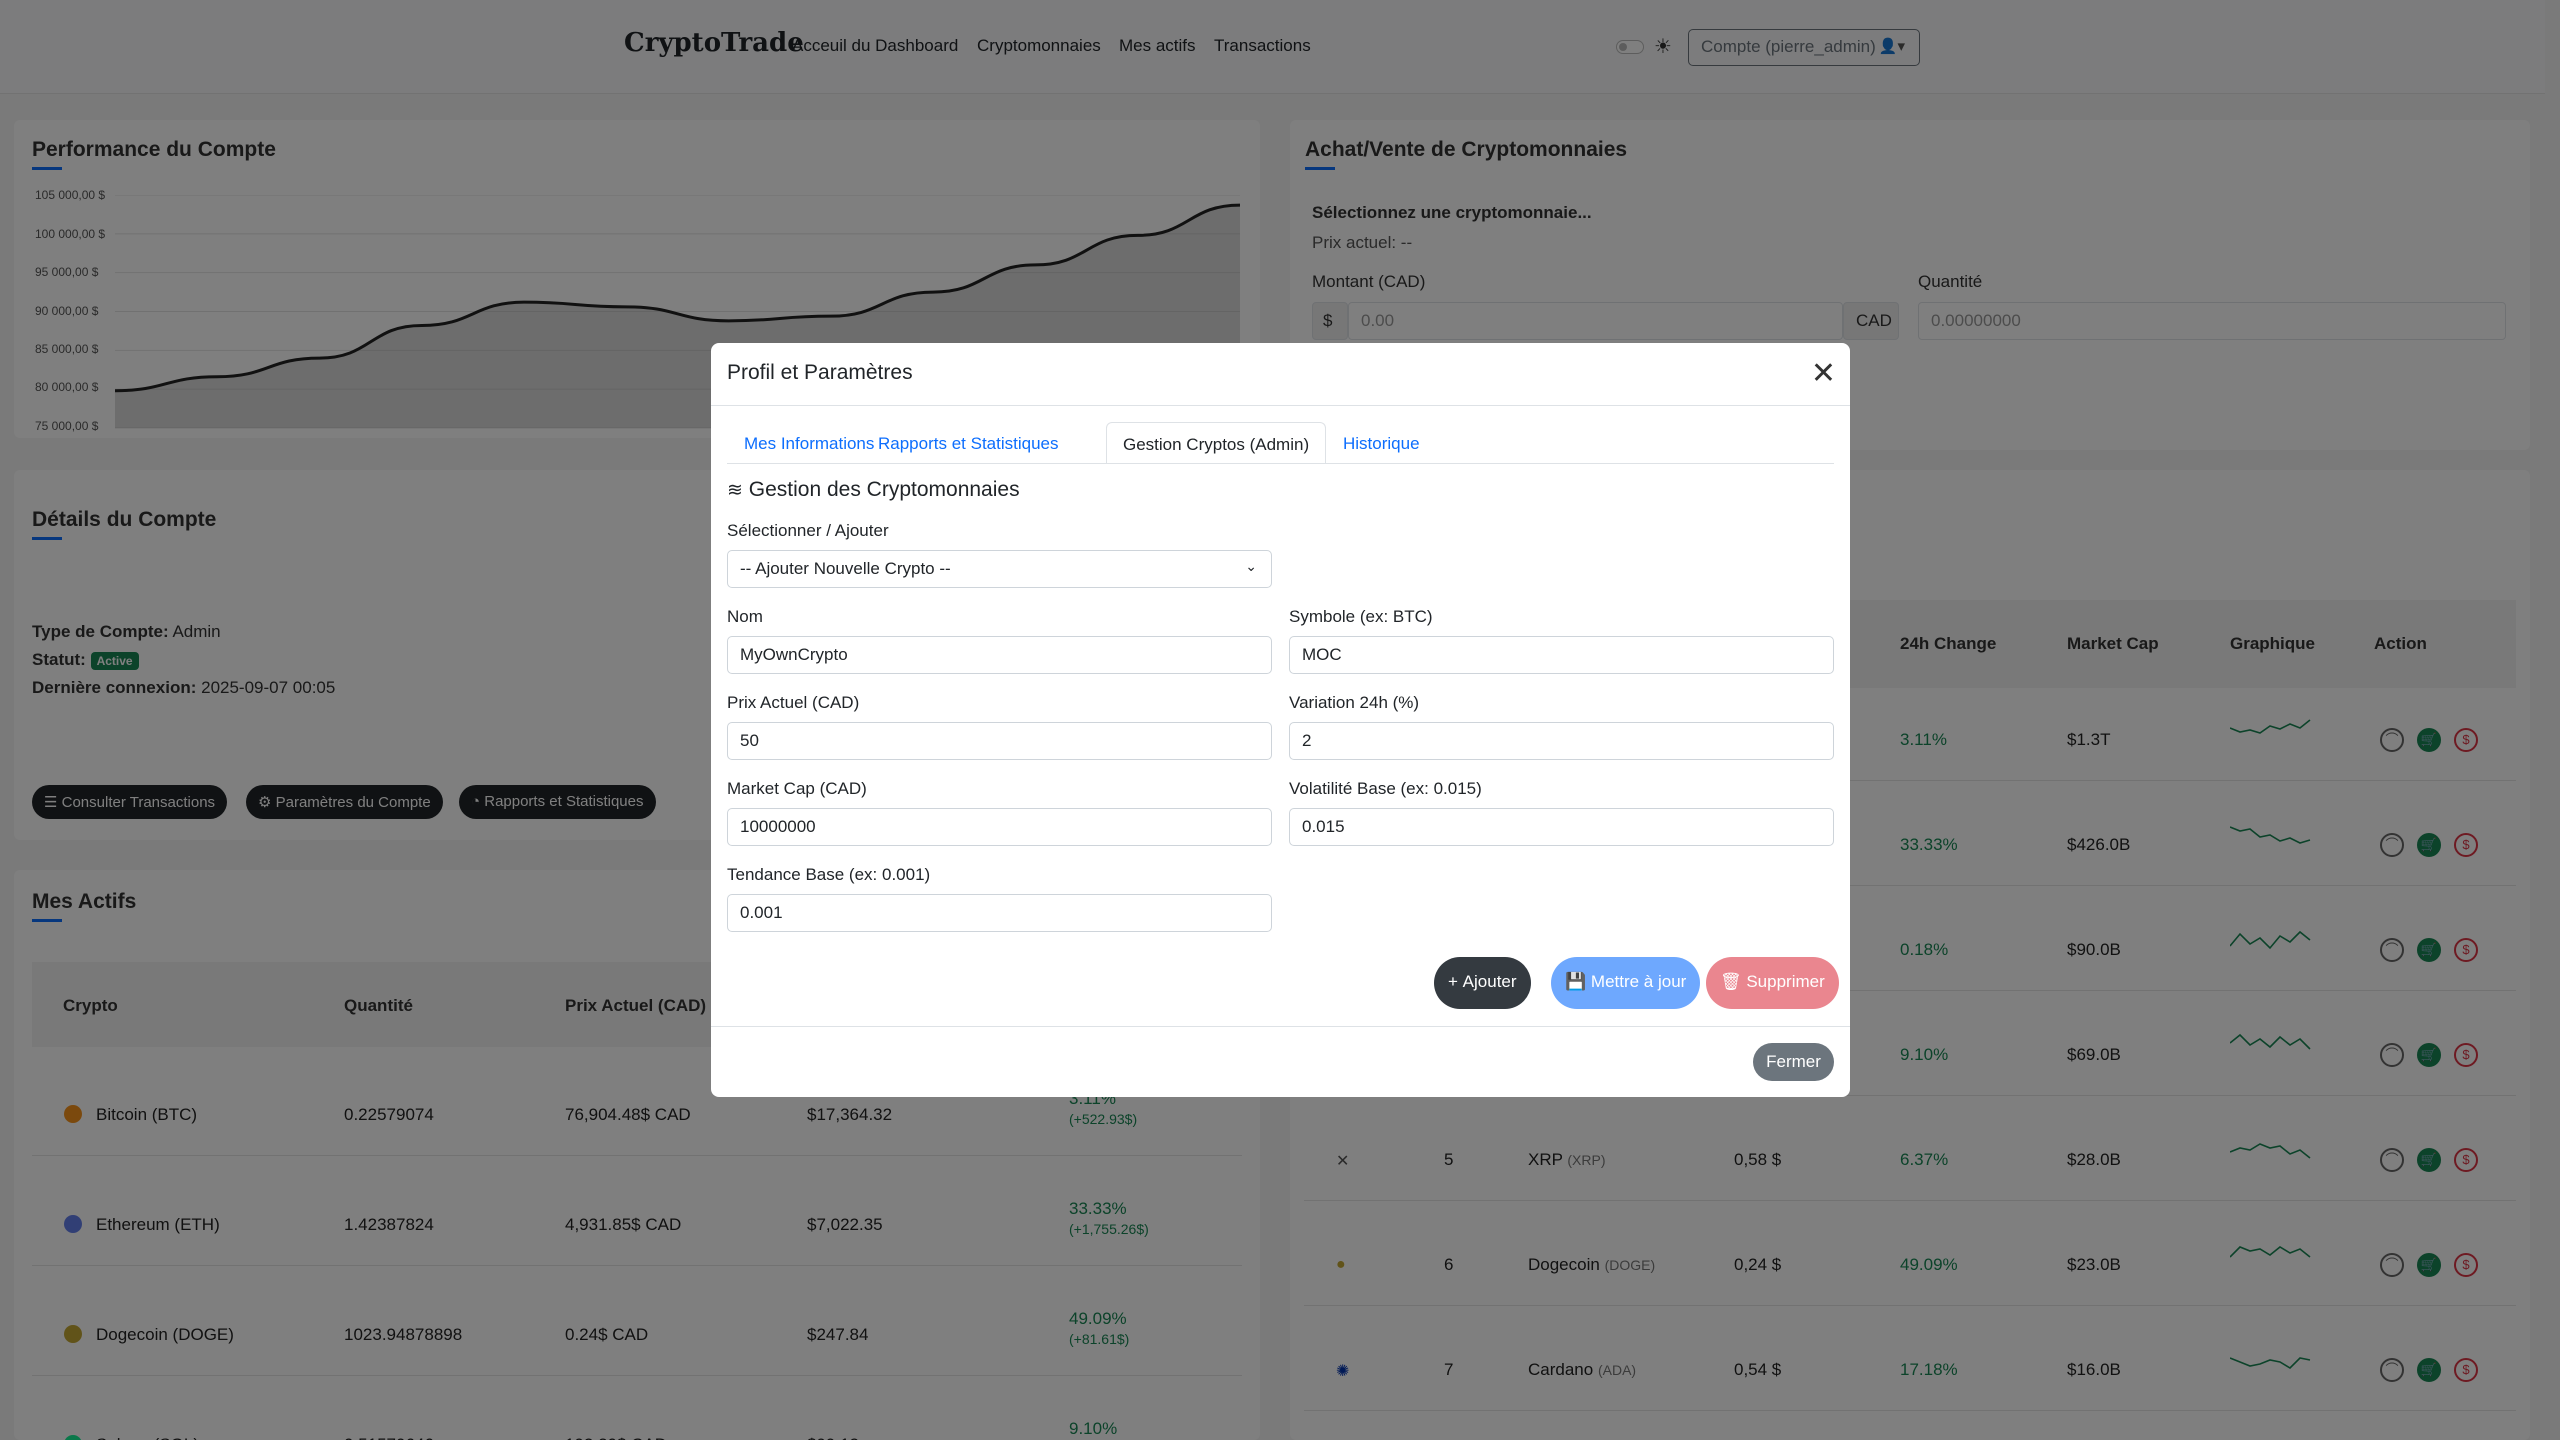 Image resolution: width=2560 pixels, height=1440 pixels. Describe the element at coordinates (1385, 788) in the screenshot. I see `volatilite-label: Volatilité Base (ex: 0.015)` at that location.